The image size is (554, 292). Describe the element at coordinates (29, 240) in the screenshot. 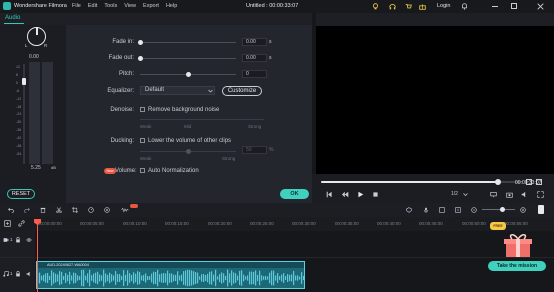

I see `eye-icon` at that location.